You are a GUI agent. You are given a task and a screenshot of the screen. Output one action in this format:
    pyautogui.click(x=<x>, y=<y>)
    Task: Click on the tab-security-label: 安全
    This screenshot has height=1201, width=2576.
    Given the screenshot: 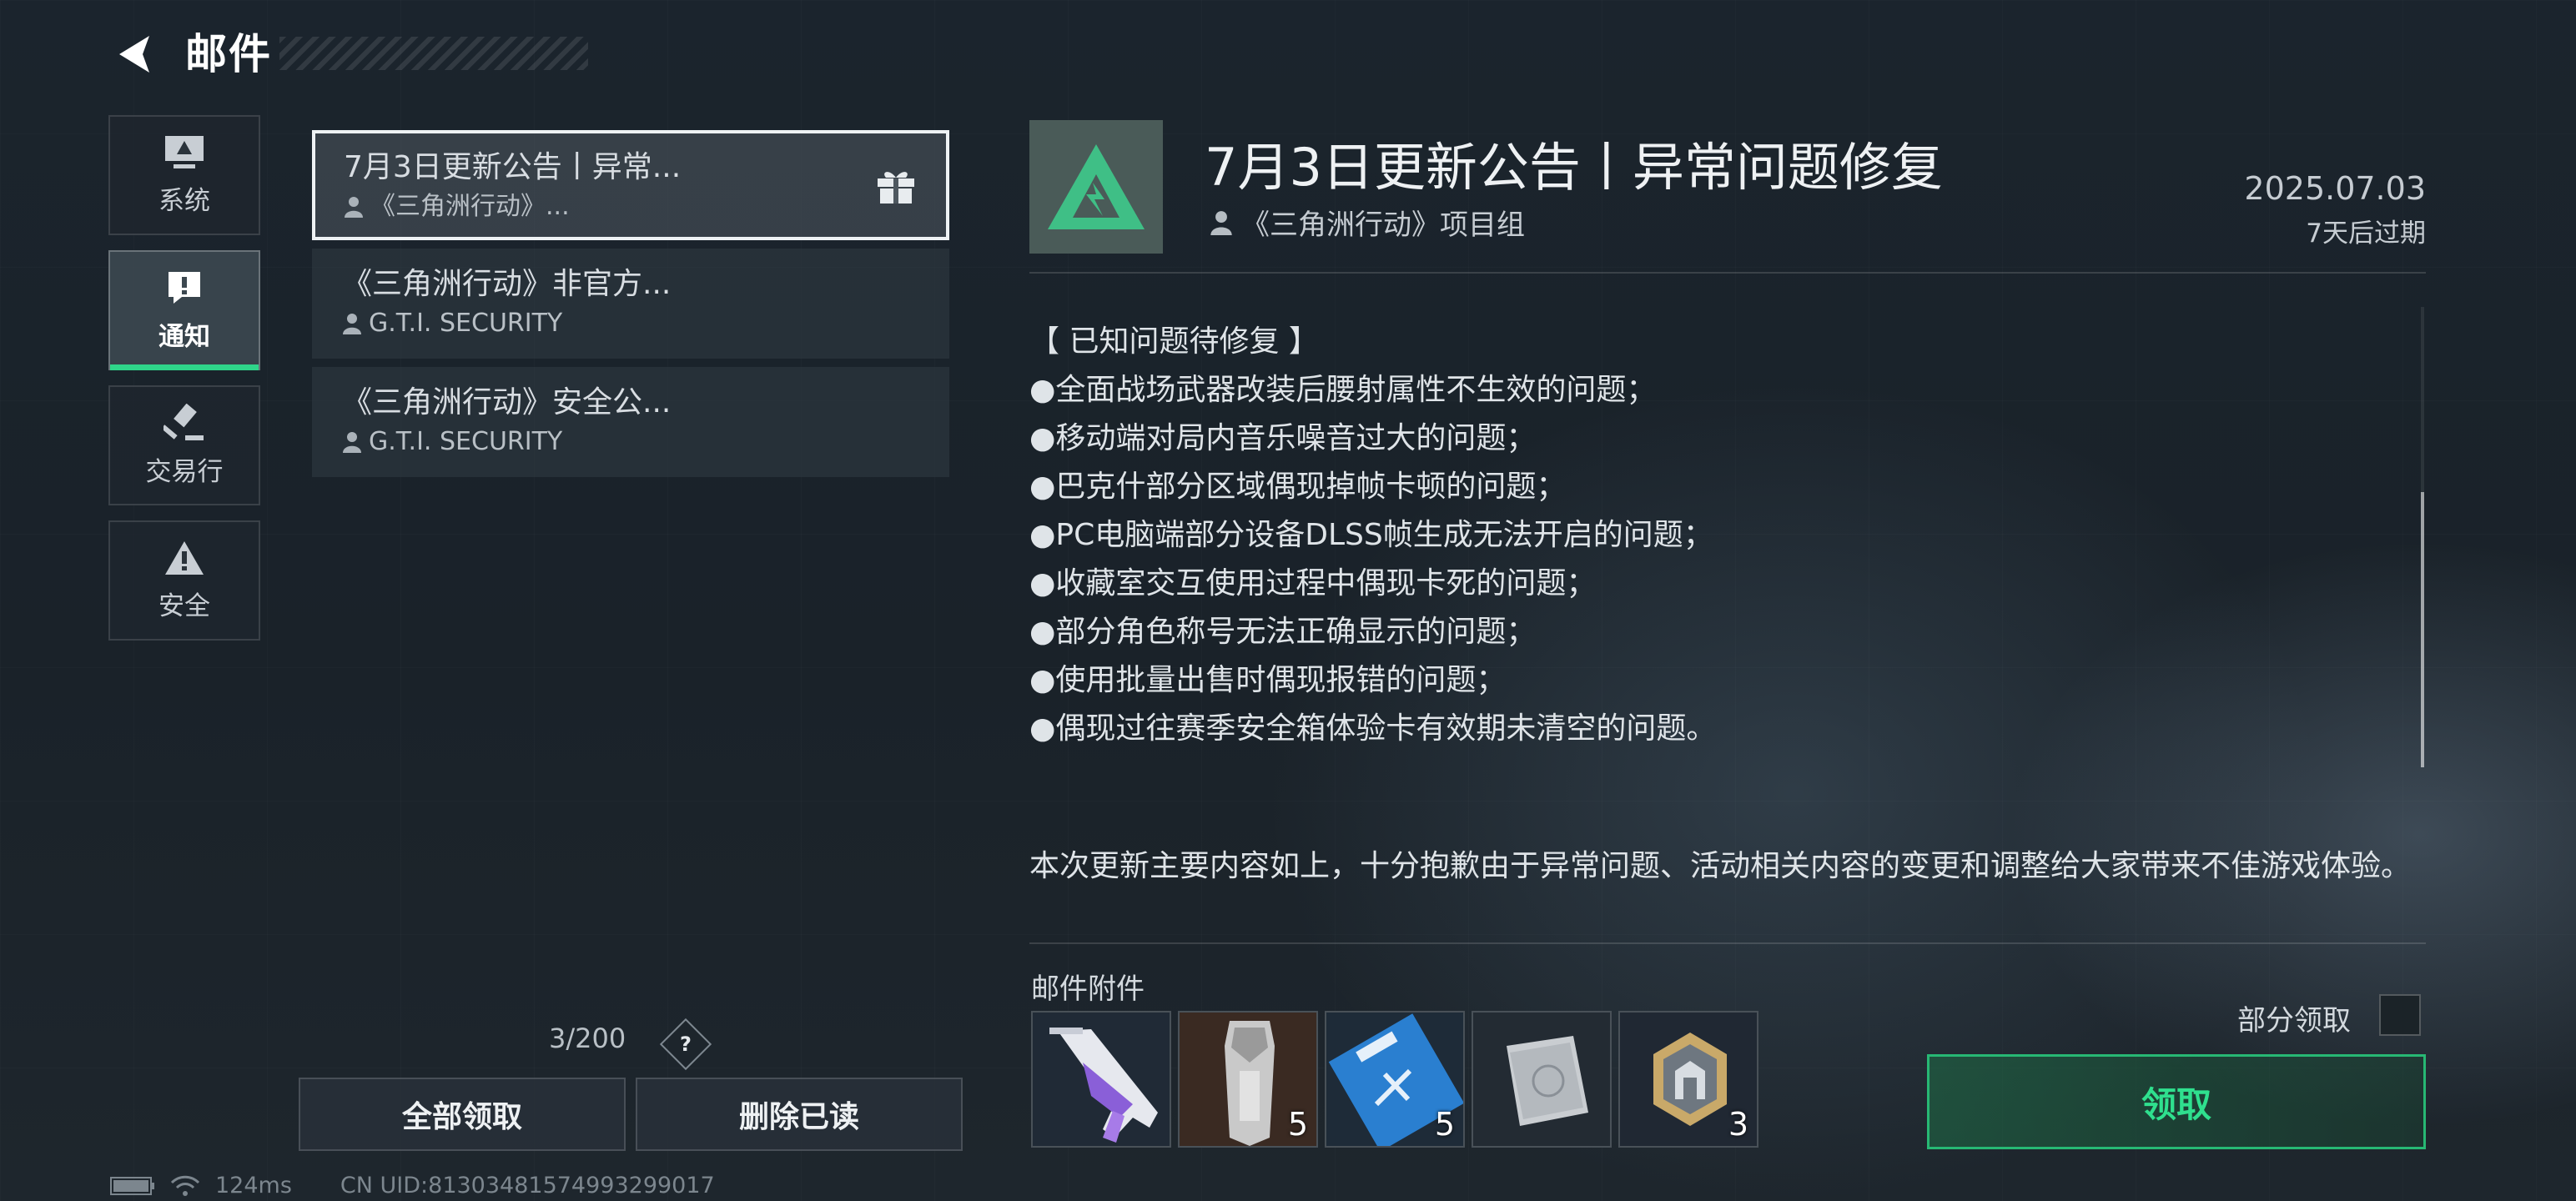 What is the action you would take?
    pyautogui.click(x=184, y=606)
    